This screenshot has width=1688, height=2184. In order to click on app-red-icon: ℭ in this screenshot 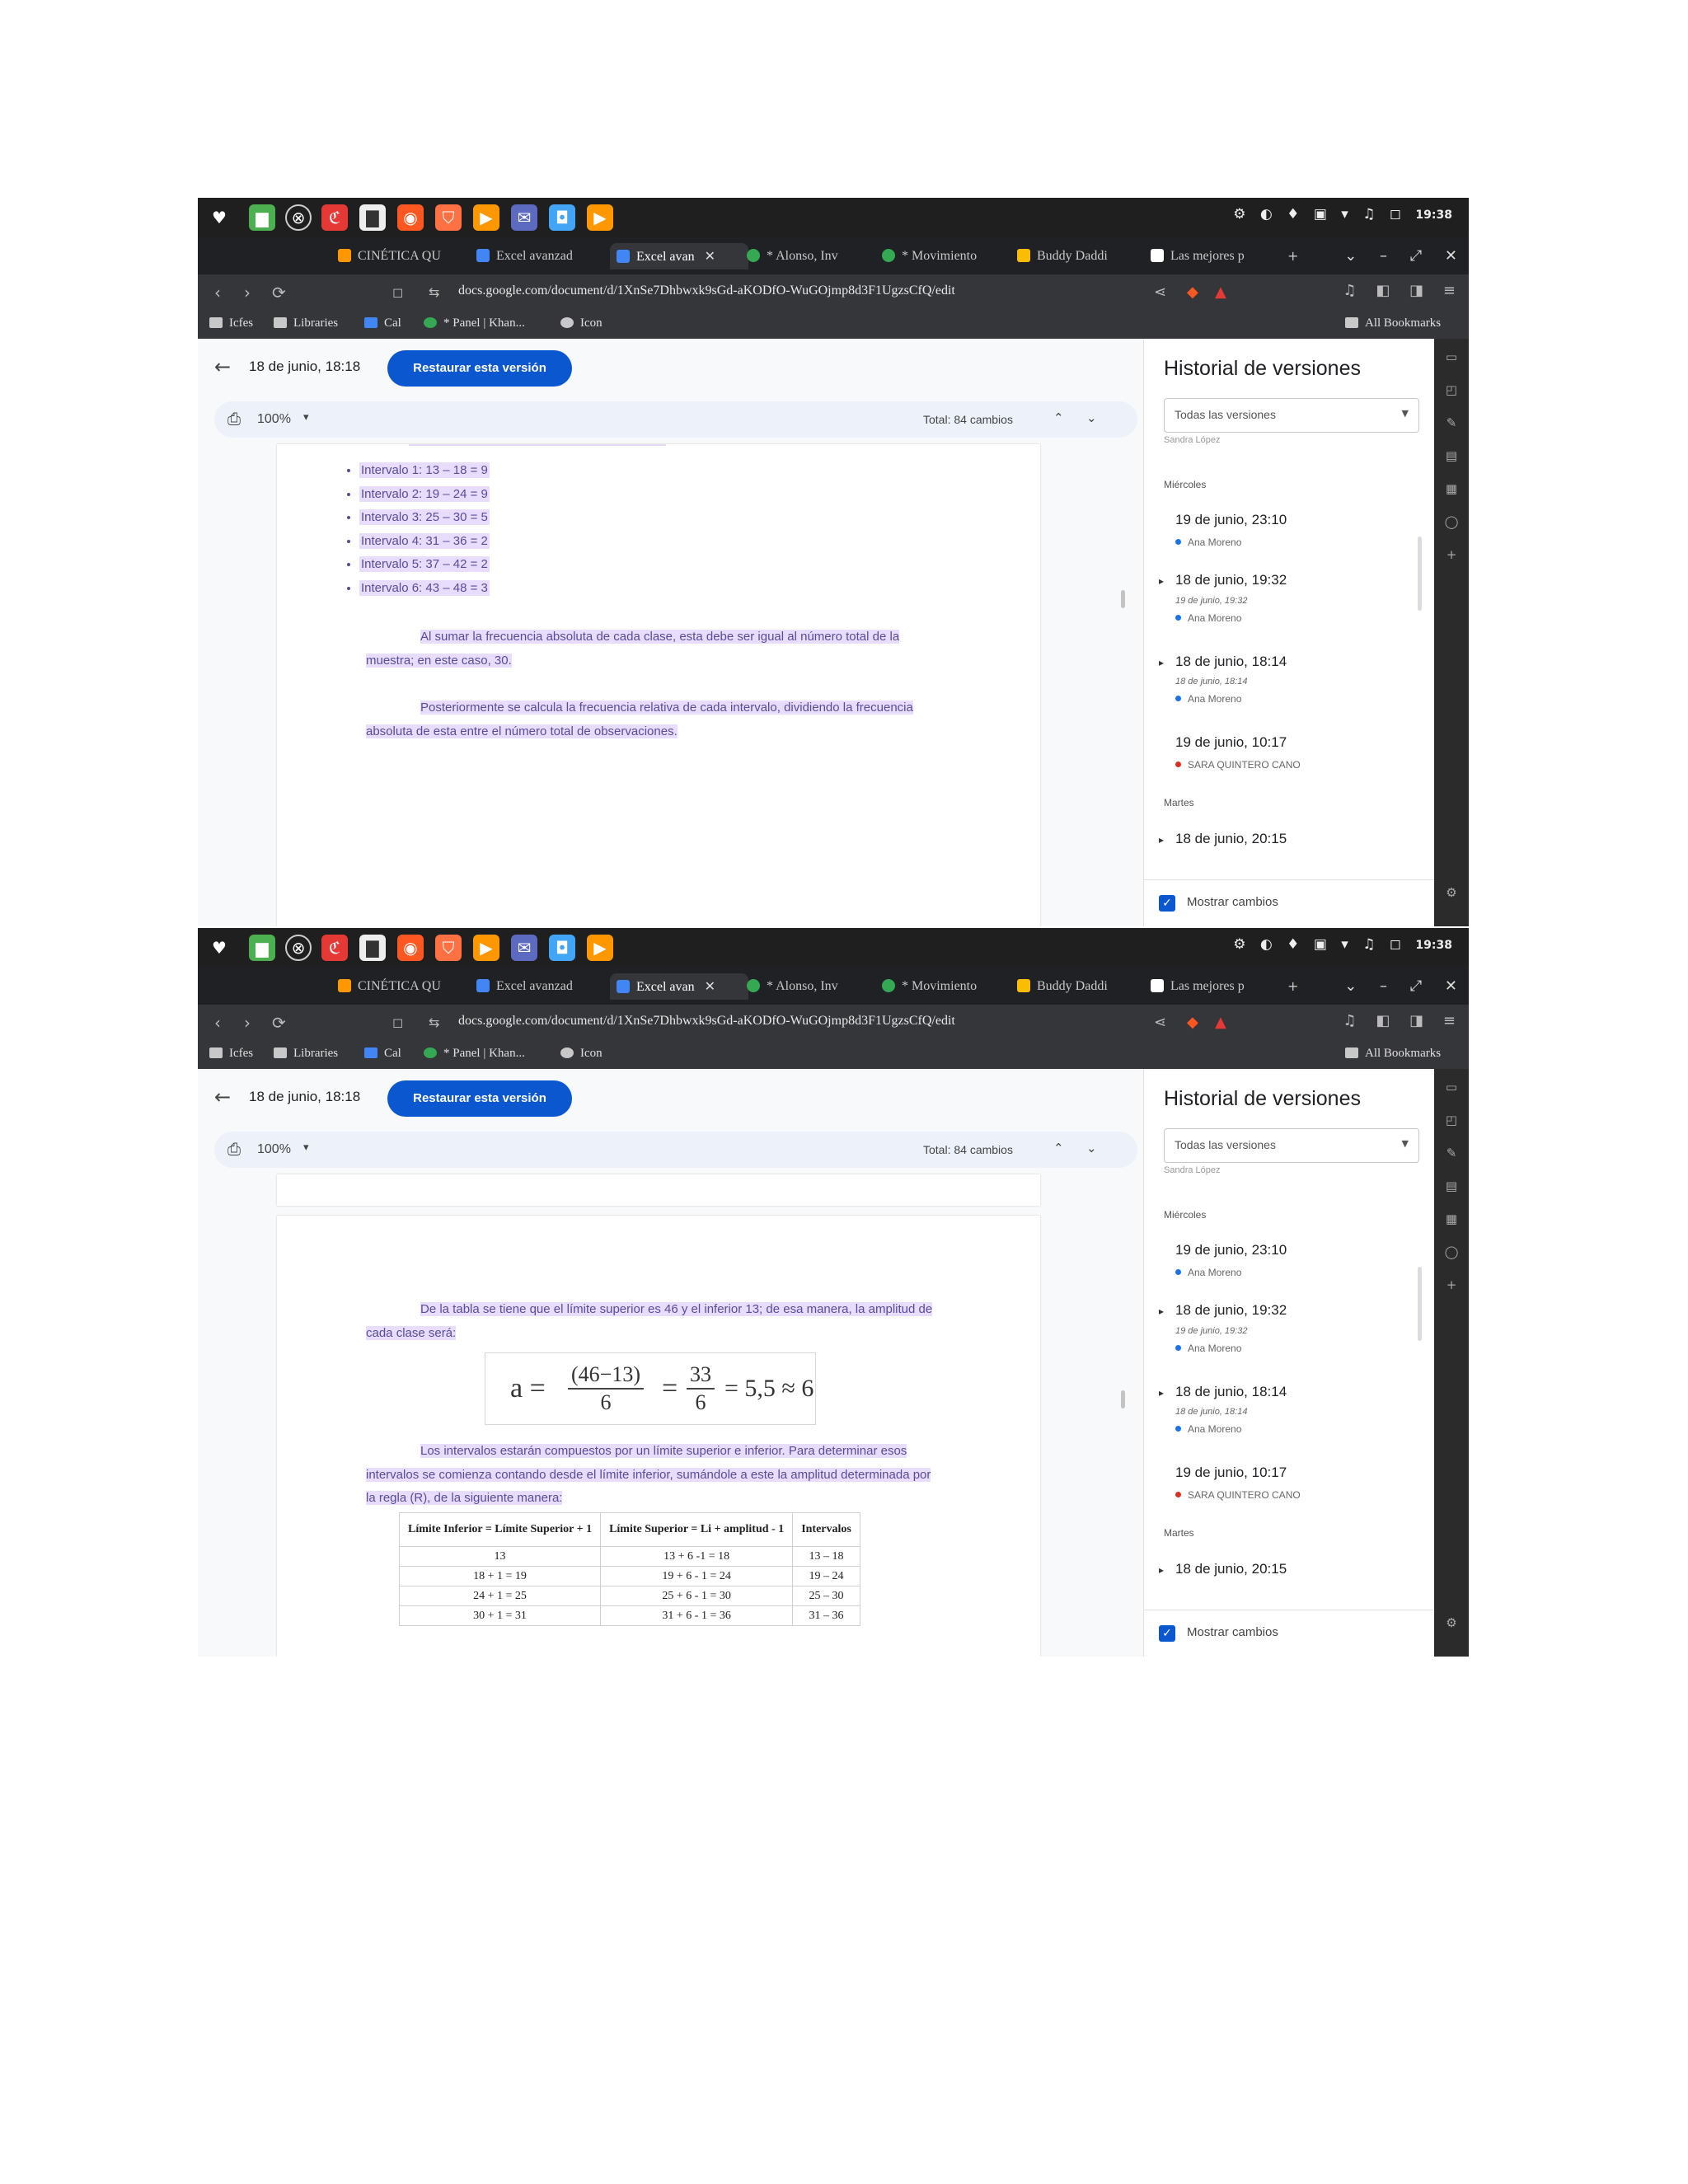, I will do `click(335, 948)`.